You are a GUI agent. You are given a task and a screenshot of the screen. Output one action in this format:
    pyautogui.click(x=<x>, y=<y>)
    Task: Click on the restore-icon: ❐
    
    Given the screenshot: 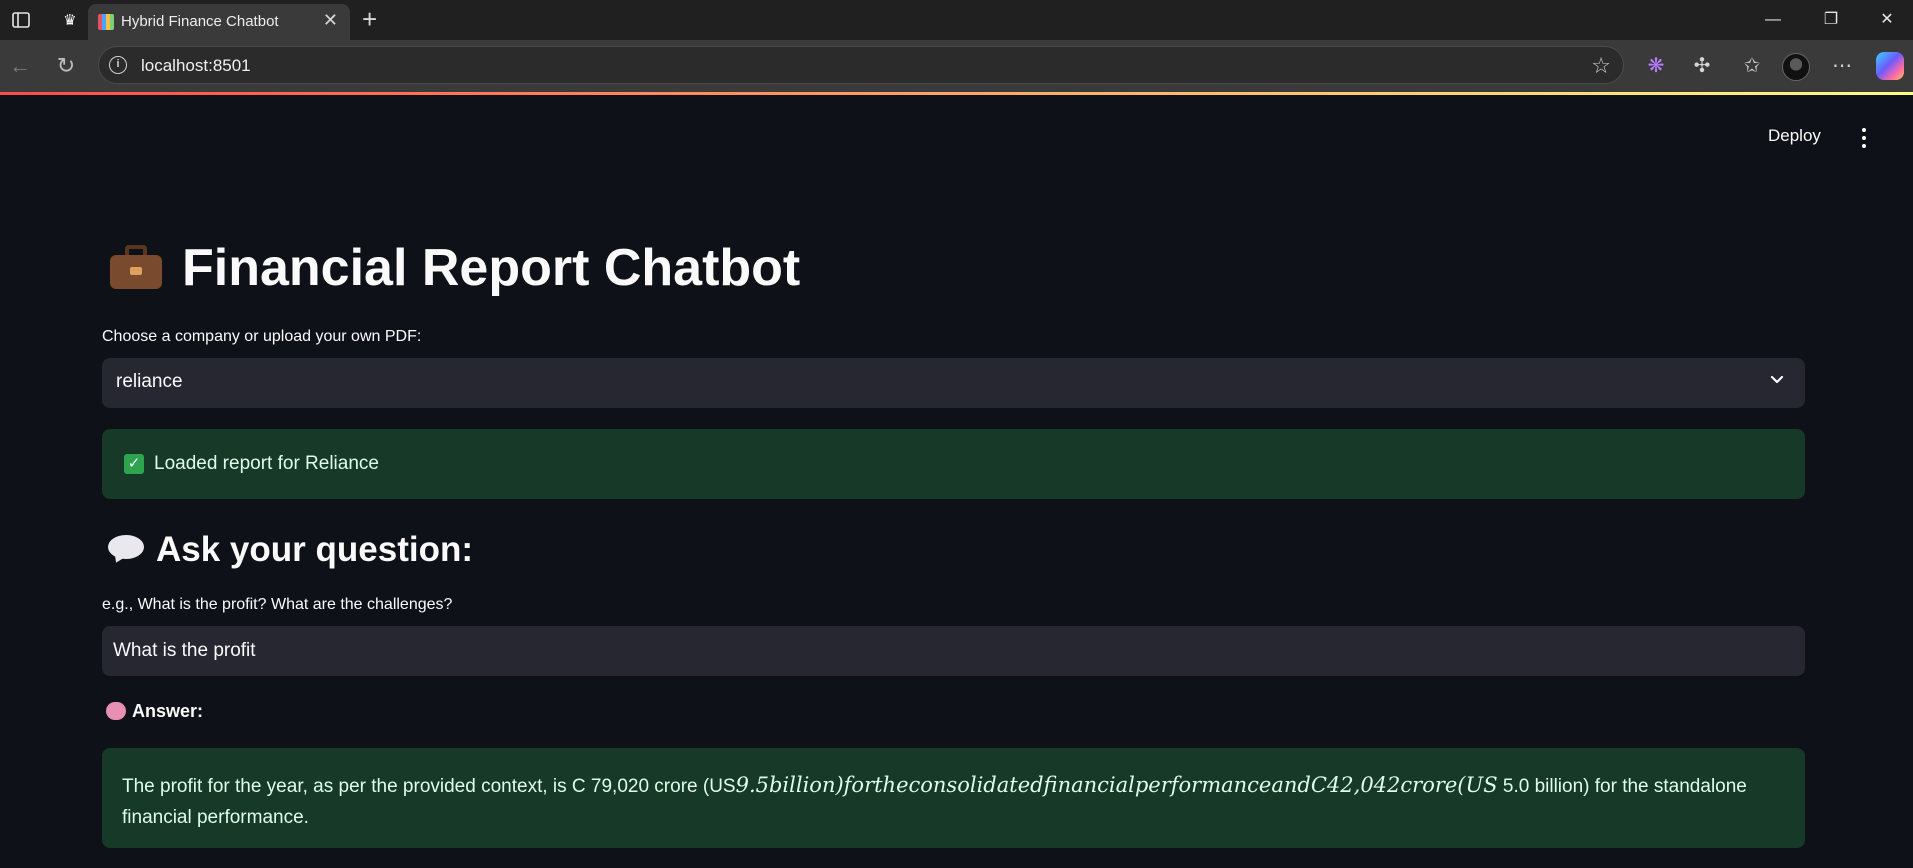 What is the action you would take?
    pyautogui.click(x=1831, y=20)
    